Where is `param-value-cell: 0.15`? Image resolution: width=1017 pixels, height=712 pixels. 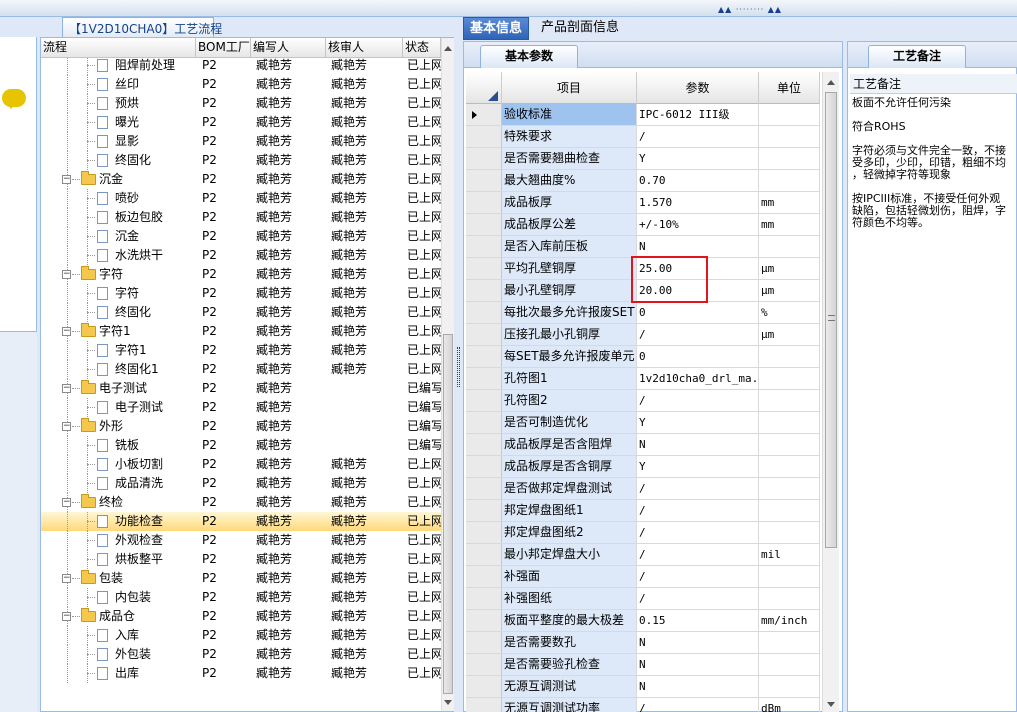
param-value-cell: 0.15 is located at coordinates (698, 620).